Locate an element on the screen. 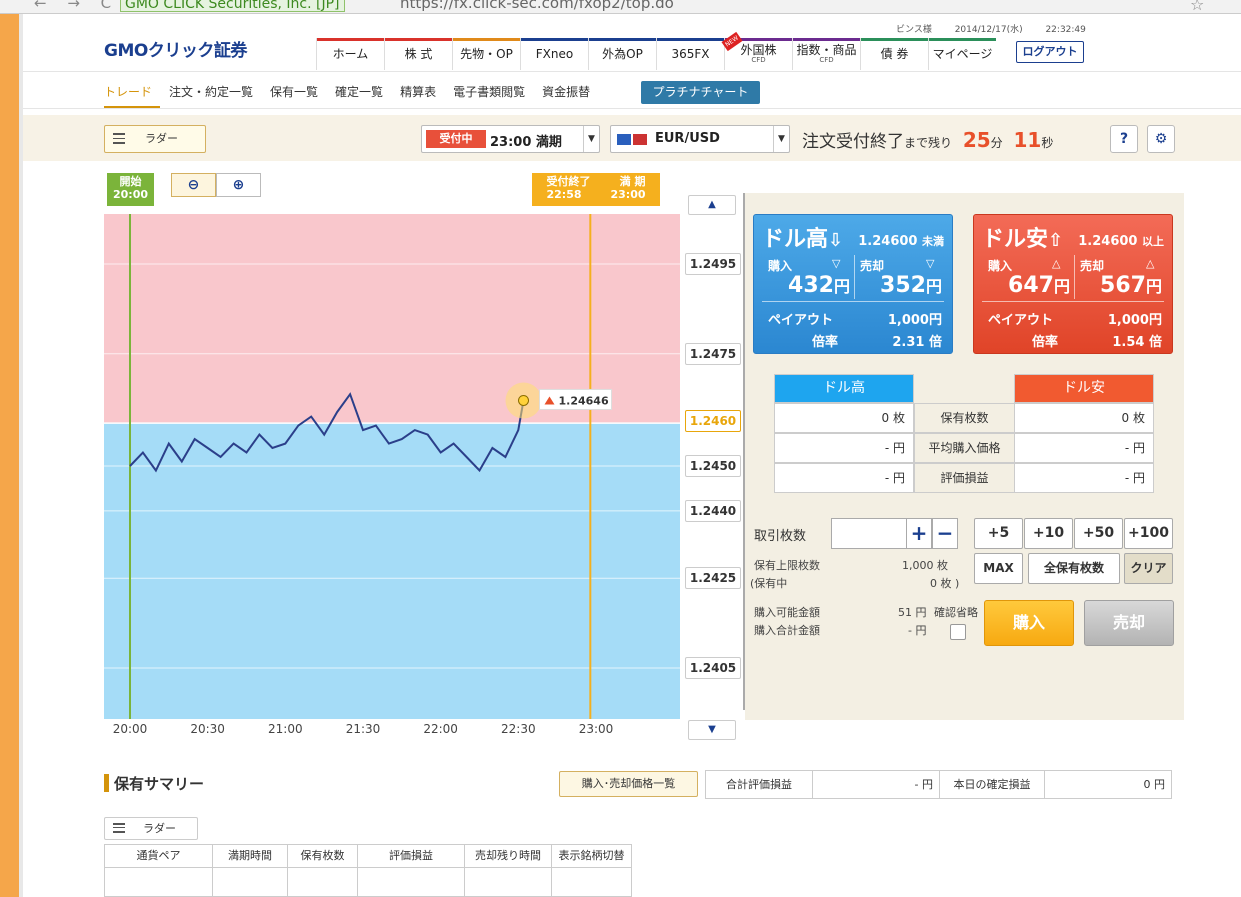  ladder-toggle-button: ラダー is located at coordinates (155, 139).